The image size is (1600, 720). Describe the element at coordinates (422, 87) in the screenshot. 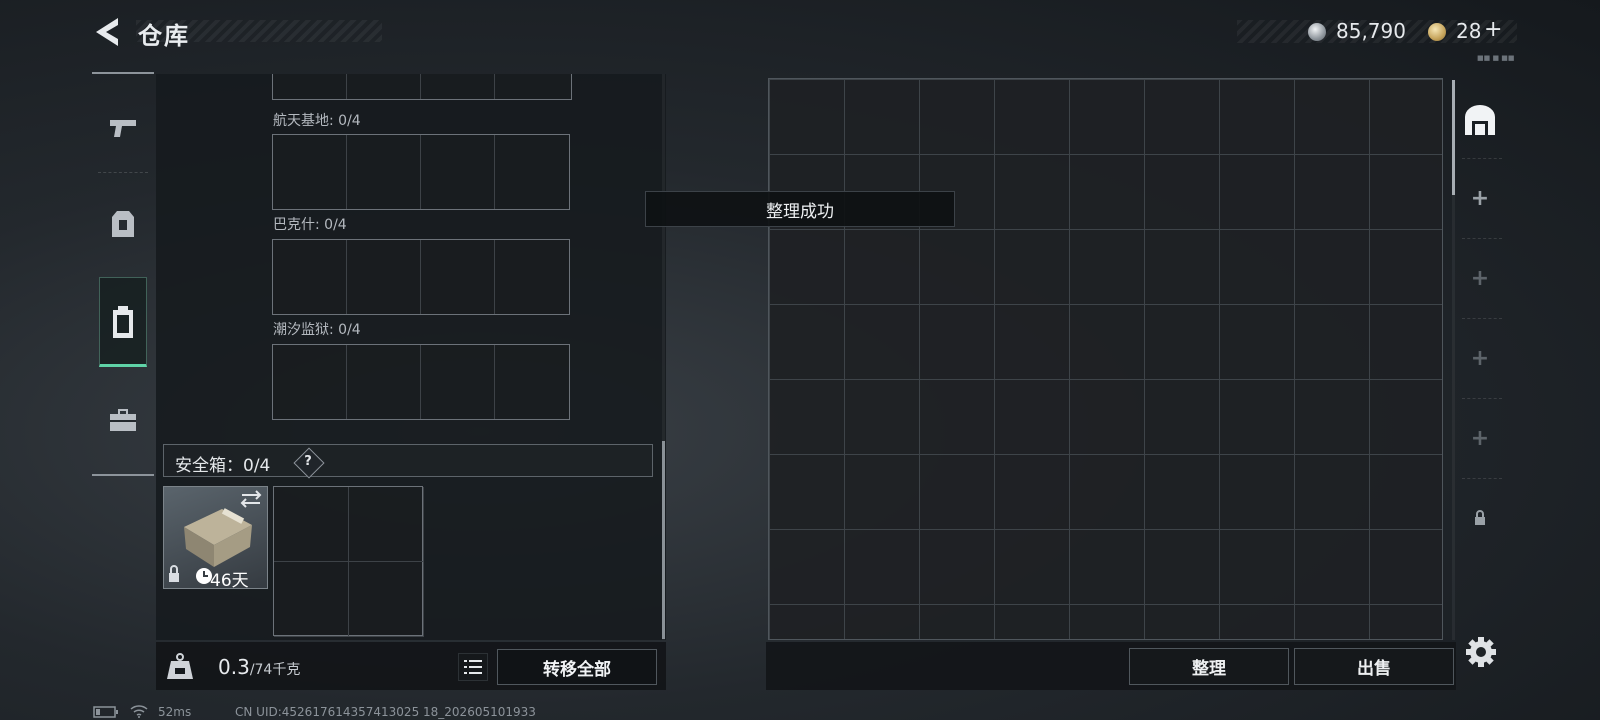

I see `container-slot-grid-partial` at that location.